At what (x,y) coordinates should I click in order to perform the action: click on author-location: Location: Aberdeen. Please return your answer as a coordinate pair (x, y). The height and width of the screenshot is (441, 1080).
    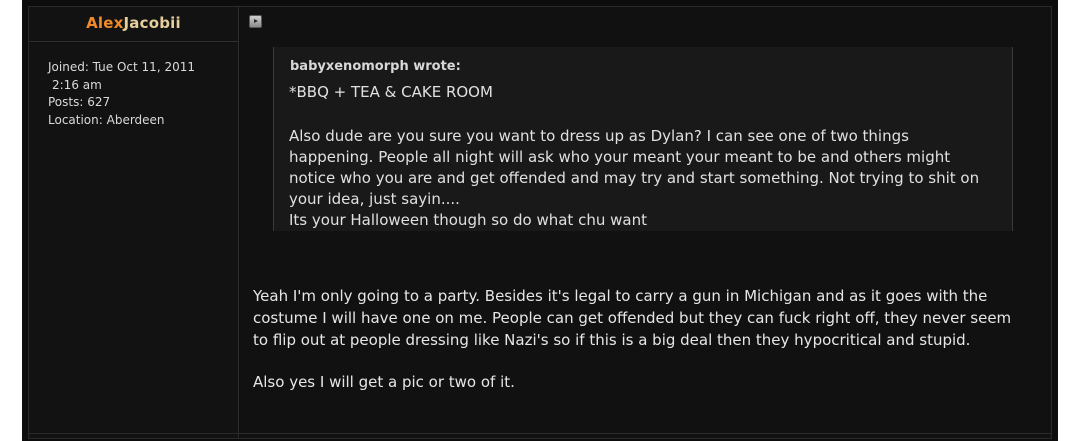
    Looking at the image, I should click on (106, 119).